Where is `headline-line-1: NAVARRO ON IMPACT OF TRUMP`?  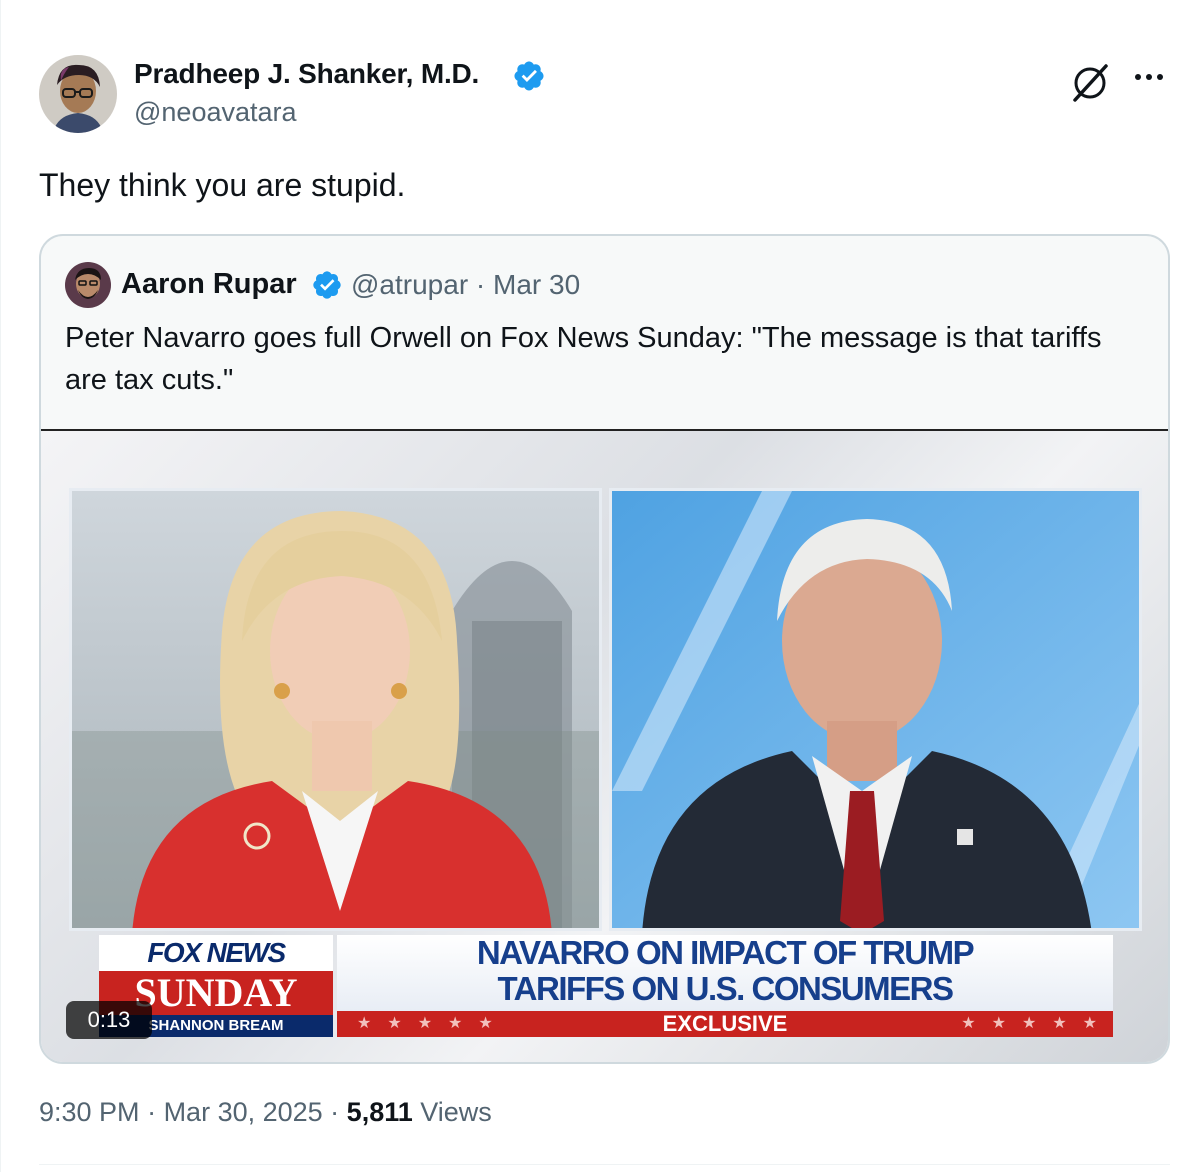
headline-line-1: NAVARRO ON IMPACT OF TRUMP is located at coordinates (725, 952).